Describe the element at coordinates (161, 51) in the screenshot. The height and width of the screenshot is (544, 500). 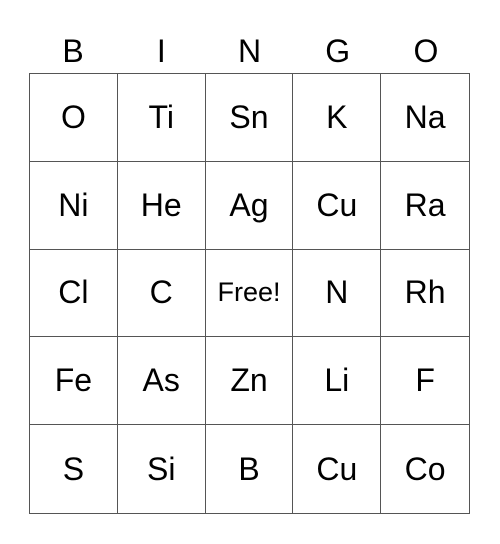
I see `header-letter-i: I` at that location.